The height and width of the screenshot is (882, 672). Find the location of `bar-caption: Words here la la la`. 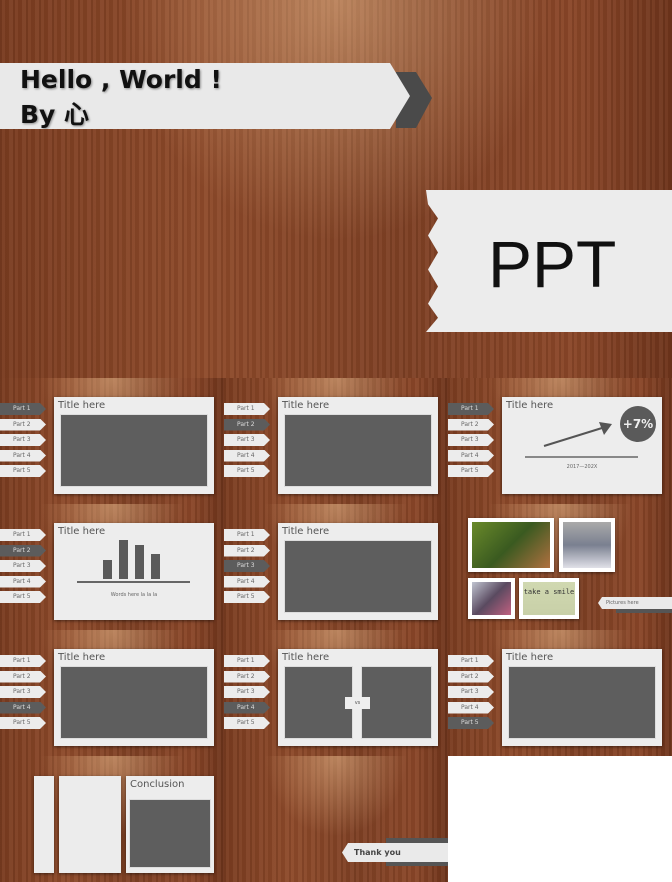

bar-caption: Words here la la la is located at coordinates (134, 595).